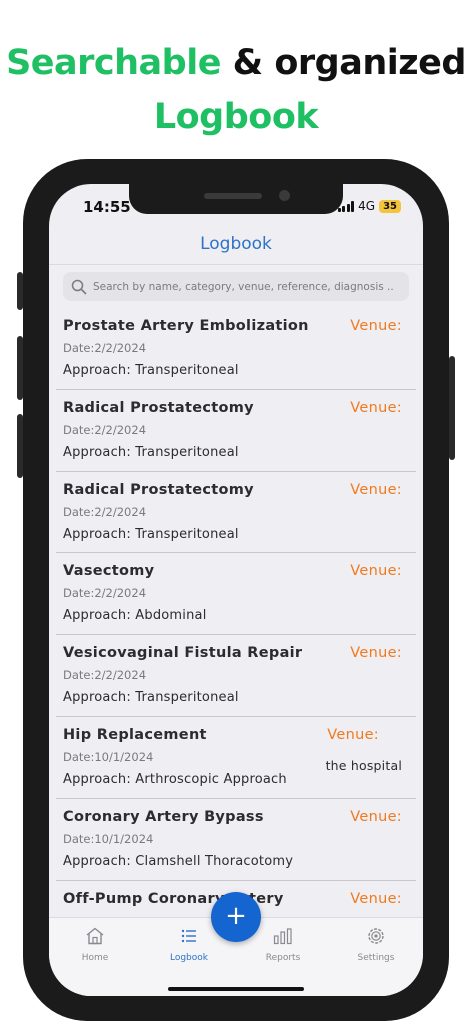 Image resolution: width=472 pixels, height=1024 pixels. I want to click on entry-approach: Approach: Arthroscopic Approach, so click(175, 779).